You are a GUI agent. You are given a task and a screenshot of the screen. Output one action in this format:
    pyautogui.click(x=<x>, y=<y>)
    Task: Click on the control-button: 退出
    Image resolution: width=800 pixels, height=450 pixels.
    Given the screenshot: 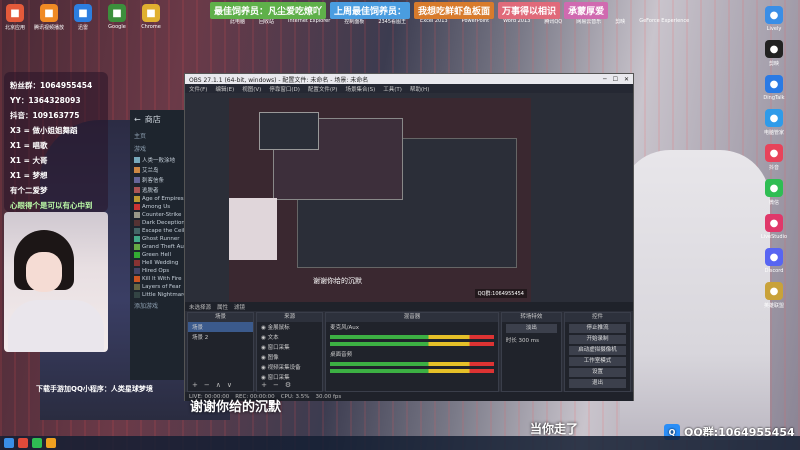 What is the action you would take?
    pyautogui.click(x=597, y=383)
    